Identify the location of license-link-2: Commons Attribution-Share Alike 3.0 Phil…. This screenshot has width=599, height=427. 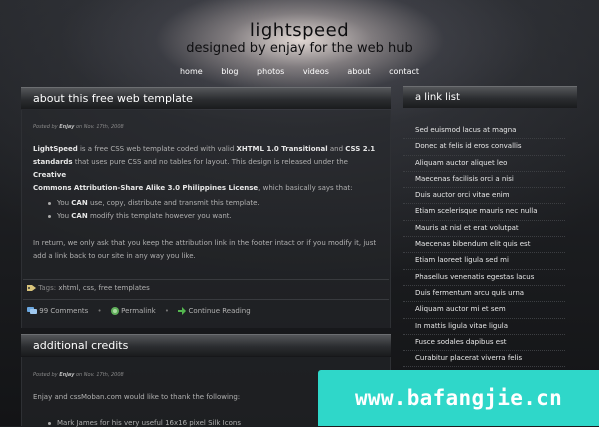
(145, 188).